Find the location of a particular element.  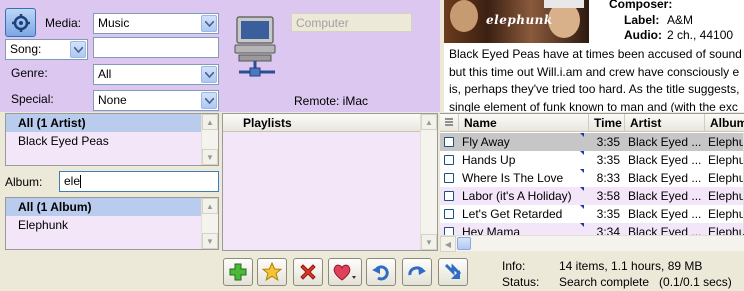

heart-icon is located at coordinates (344, 272).